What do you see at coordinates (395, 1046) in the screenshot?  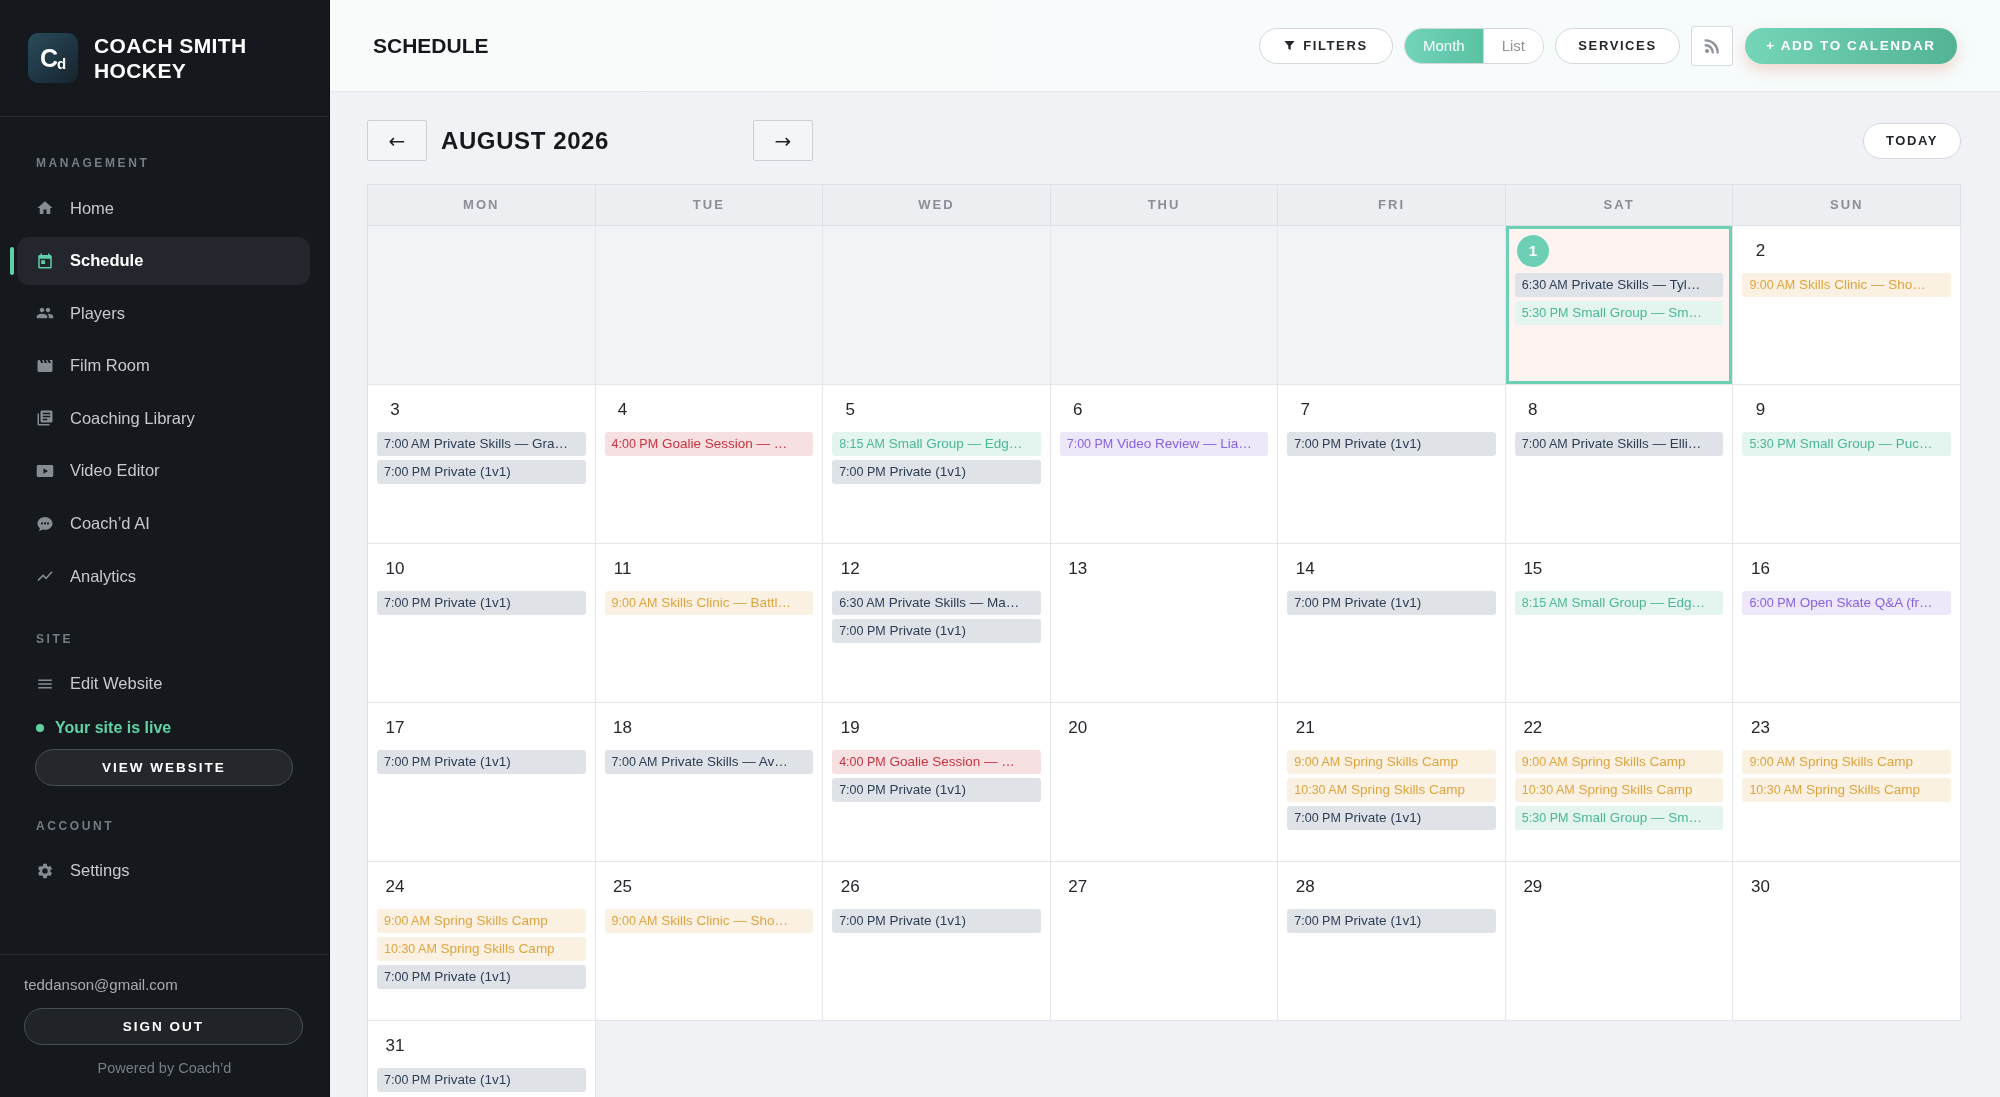 I see `day-number: 31` at bounding box center [395, 1046].